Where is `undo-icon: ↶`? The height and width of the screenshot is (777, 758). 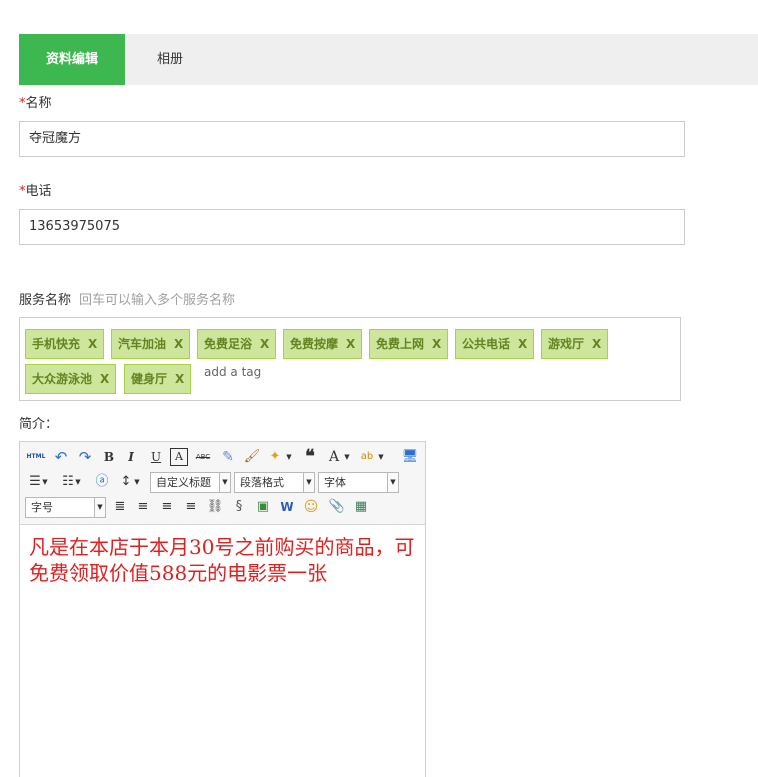
undo-icon: ↶ is located at coordinates (61, 457).